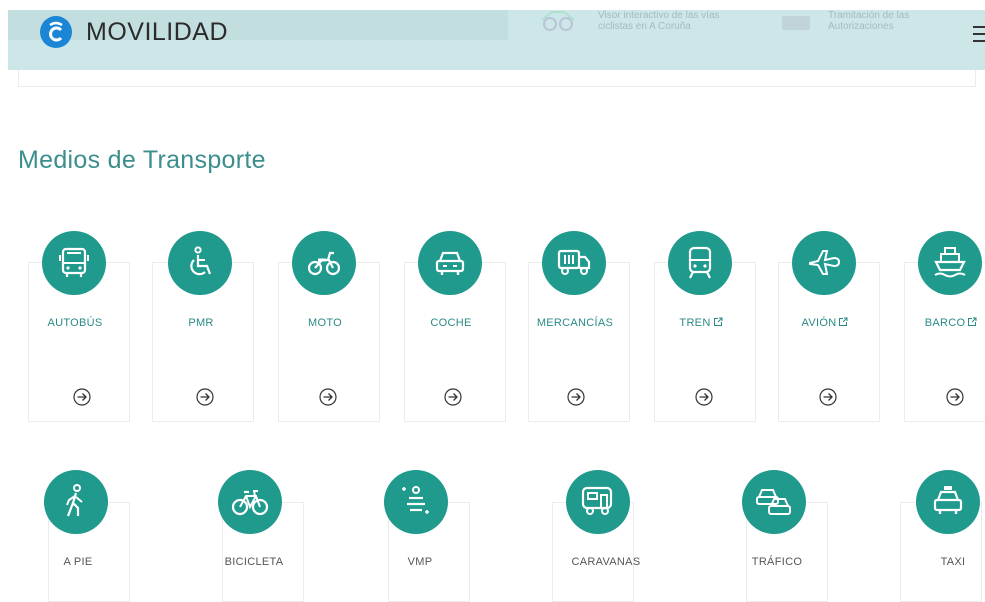  I want to click on transport-label-moto: MOTO, so click(325, 323).